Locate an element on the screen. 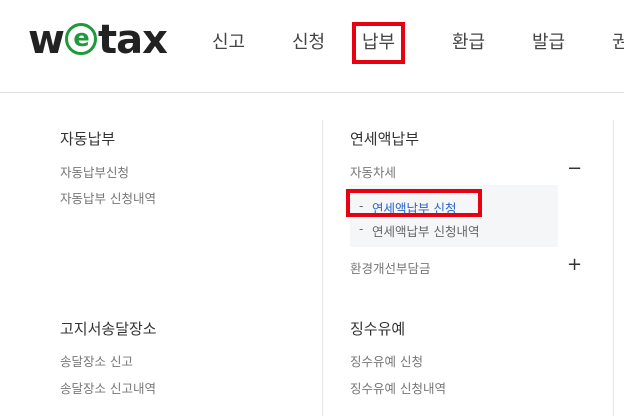 The width and height of the screenshot is (624, 416). section-title-delivery: 고지서송달장소 is located at coordinates (108, 329).